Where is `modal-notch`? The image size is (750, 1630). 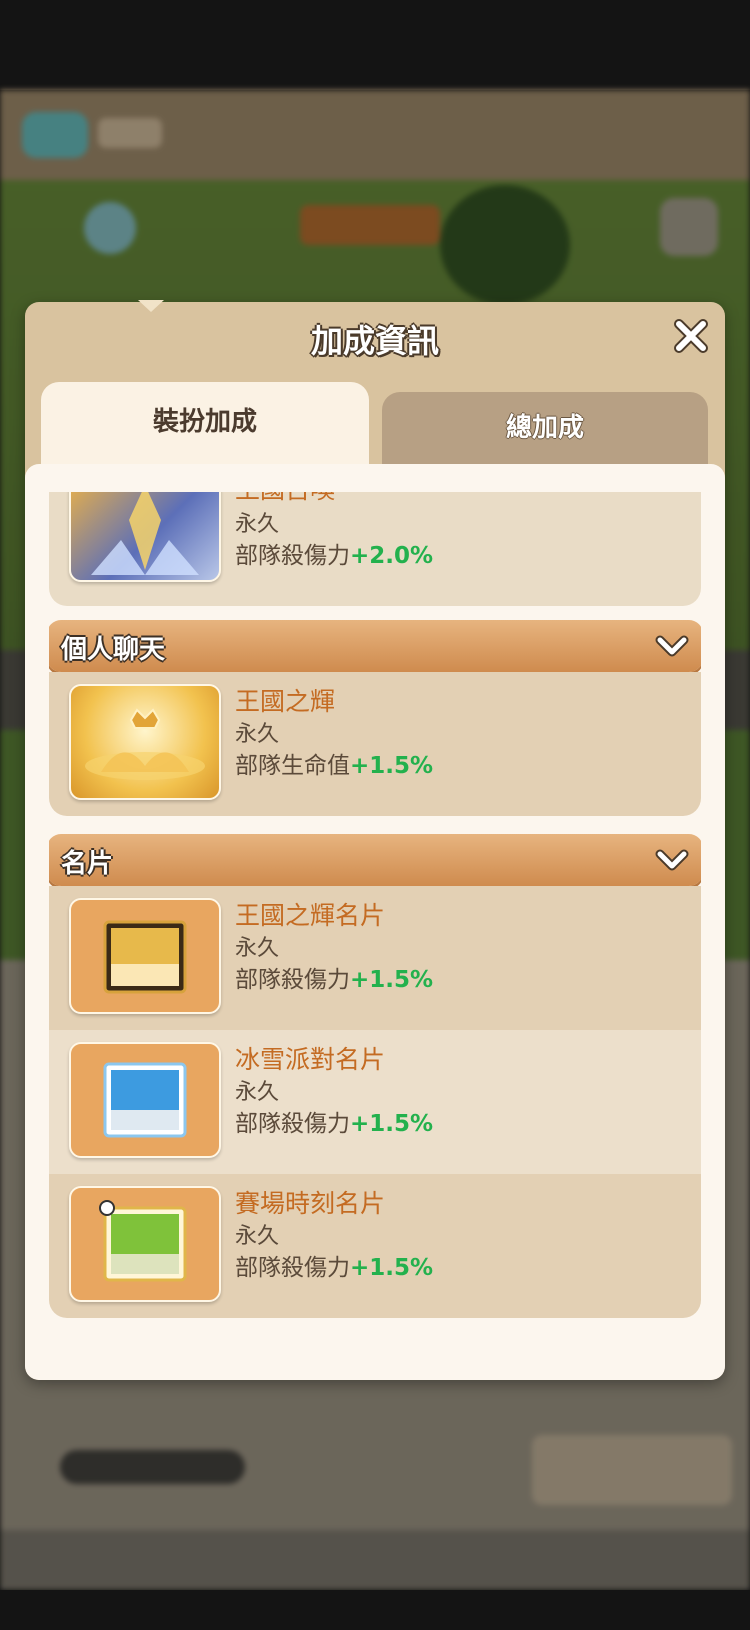
modal-notch is located at coordinates (151, 306).